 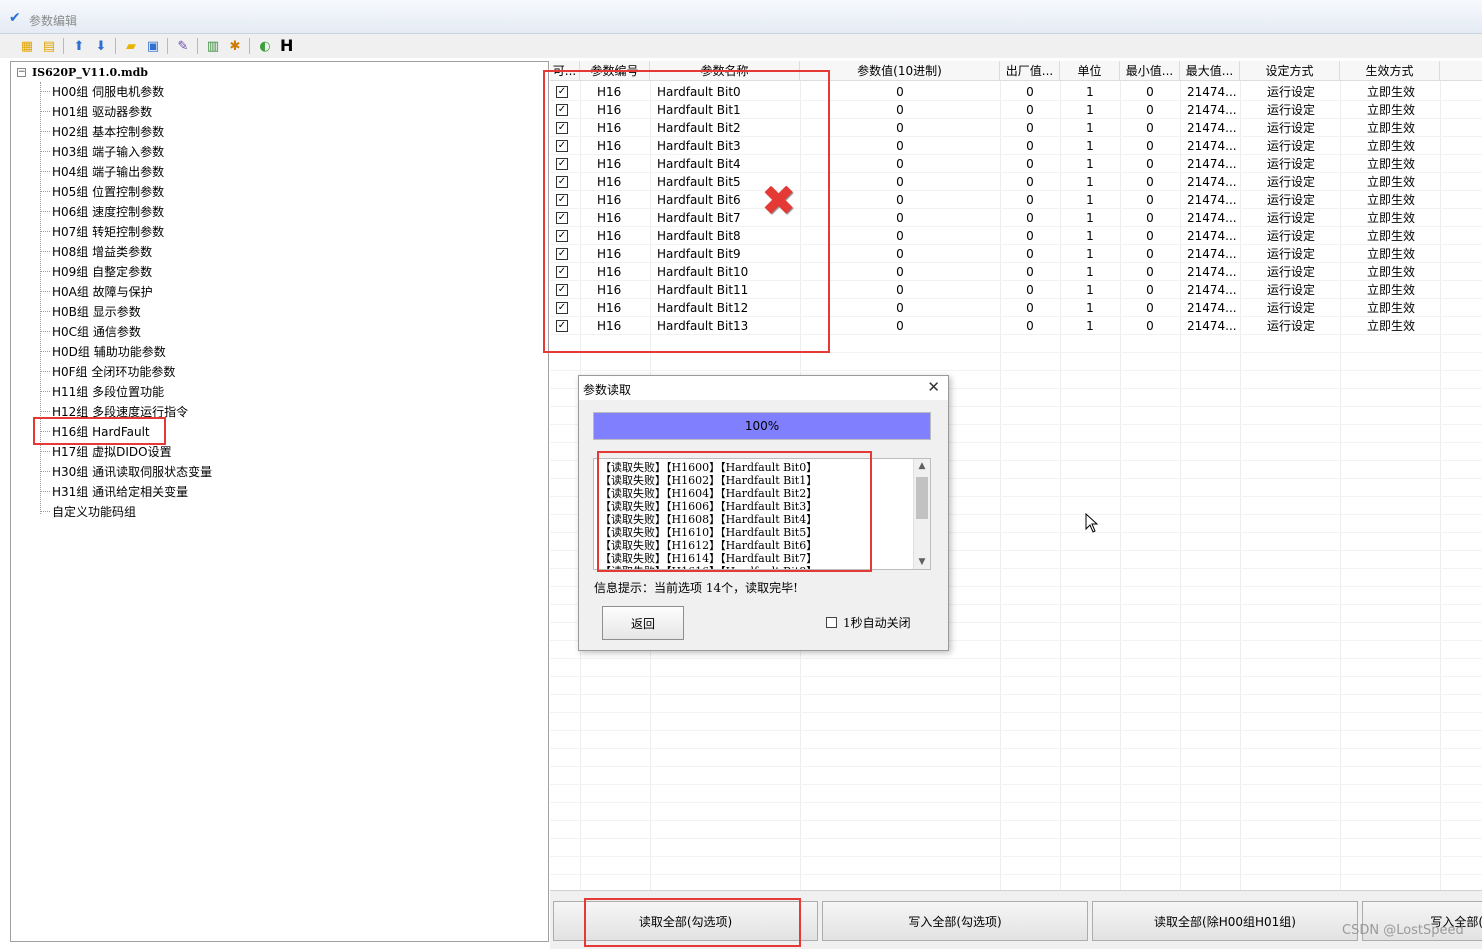 I want to click on tree-item: H02组 基本控制参数, so click(x=102, y=131).